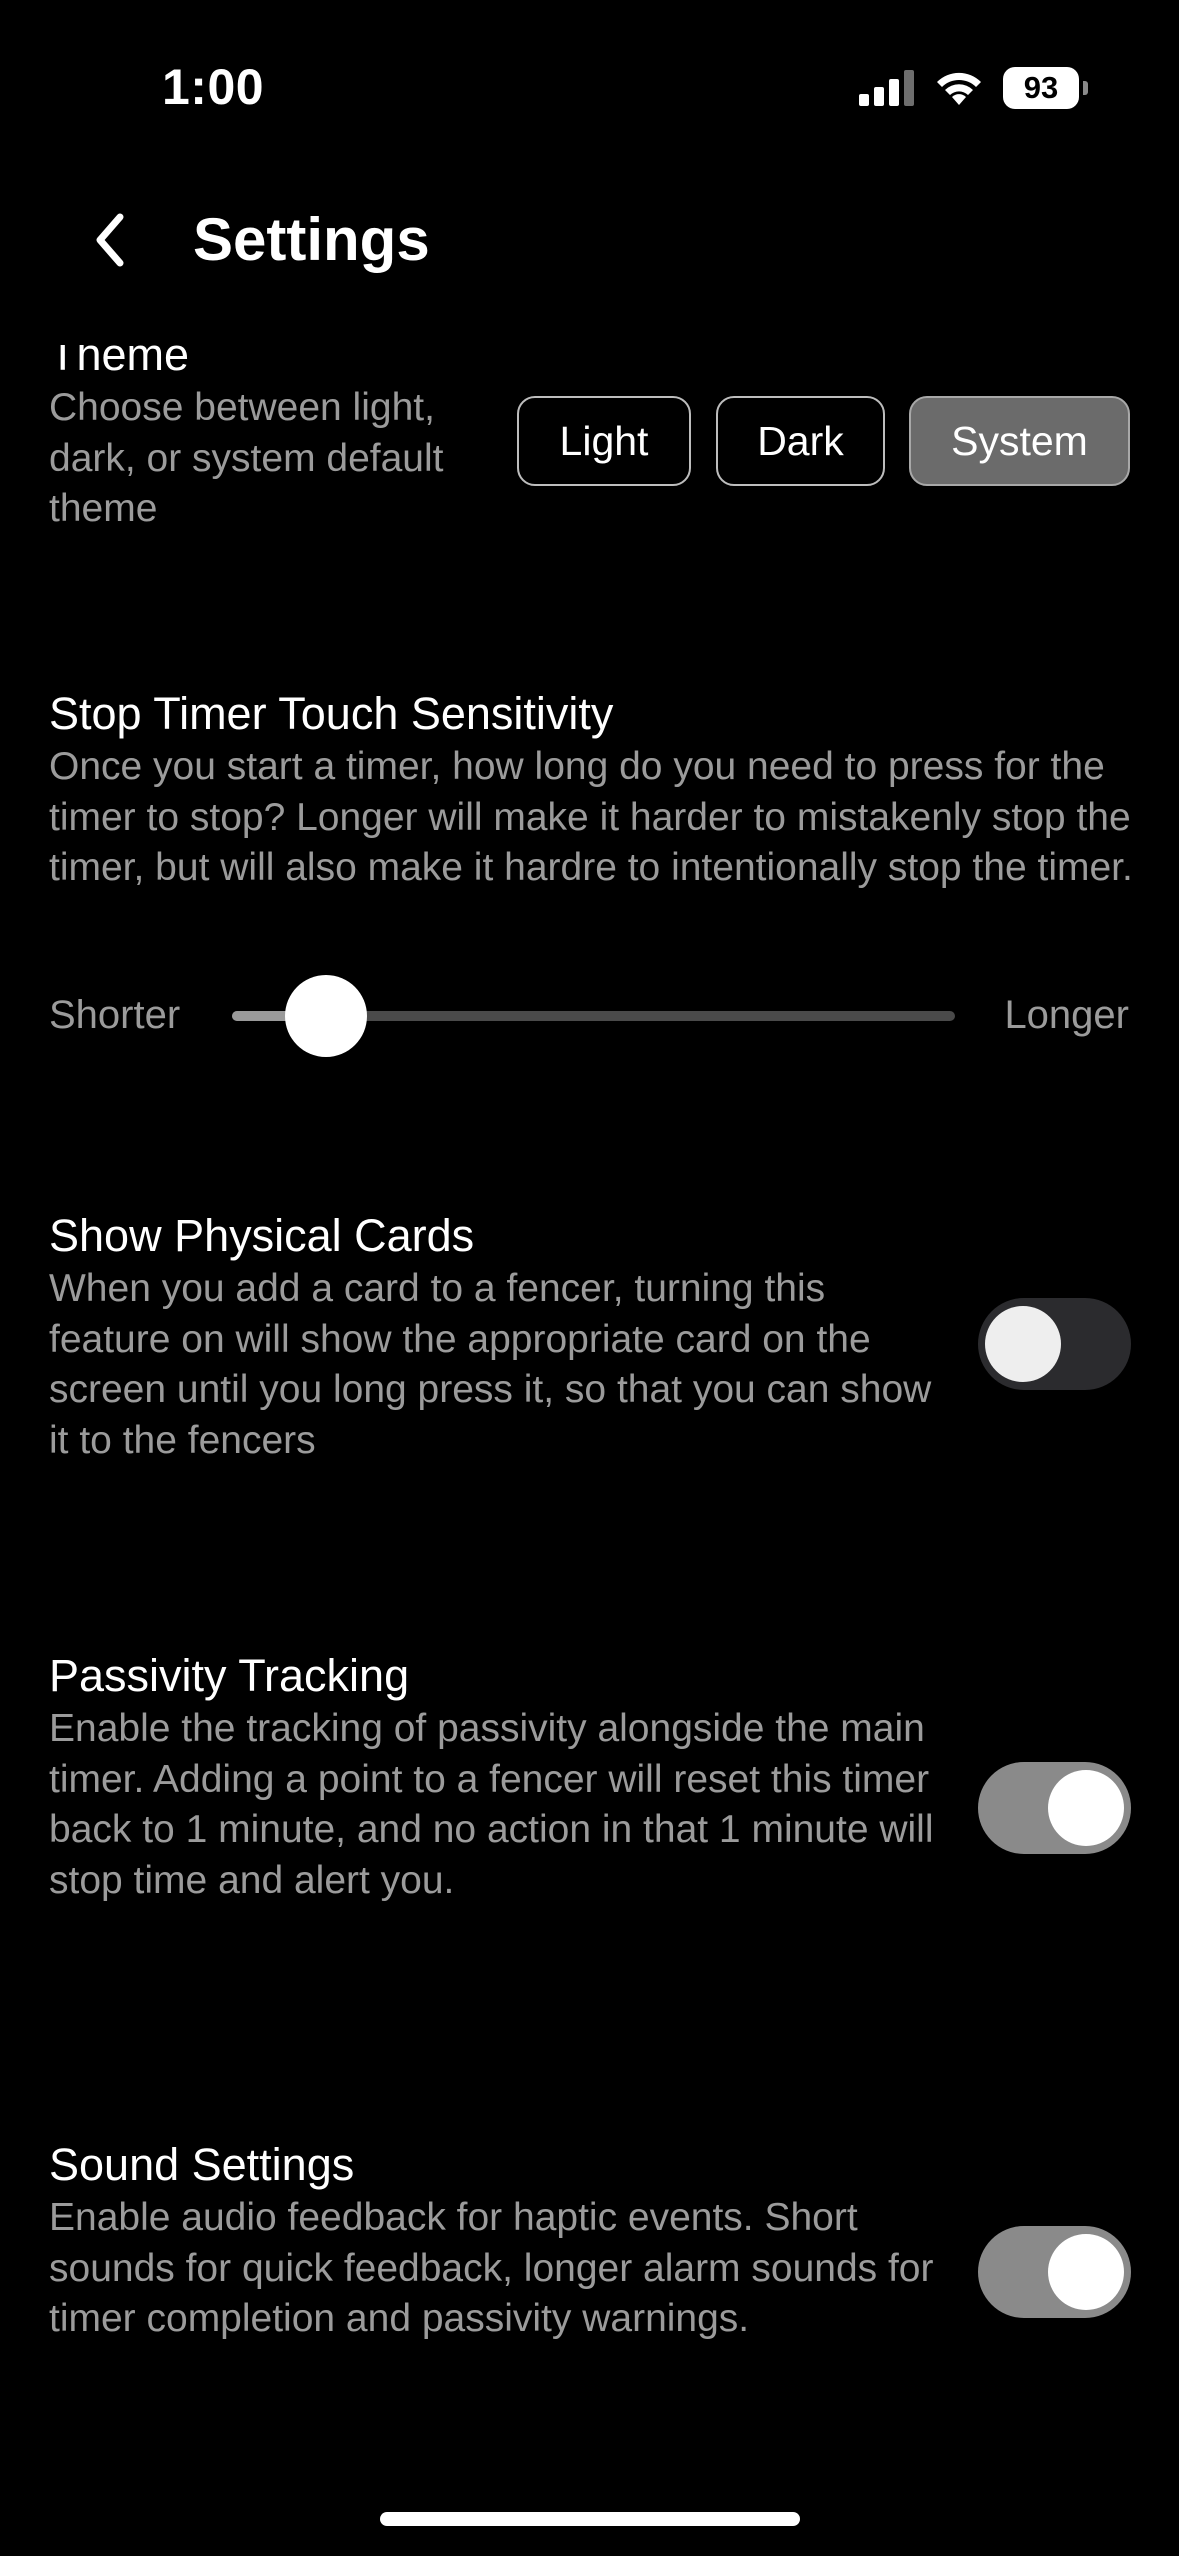 The height and width of the screenshot is (2556, 1179). I want to click on home-indicator, so click(590, 2519).